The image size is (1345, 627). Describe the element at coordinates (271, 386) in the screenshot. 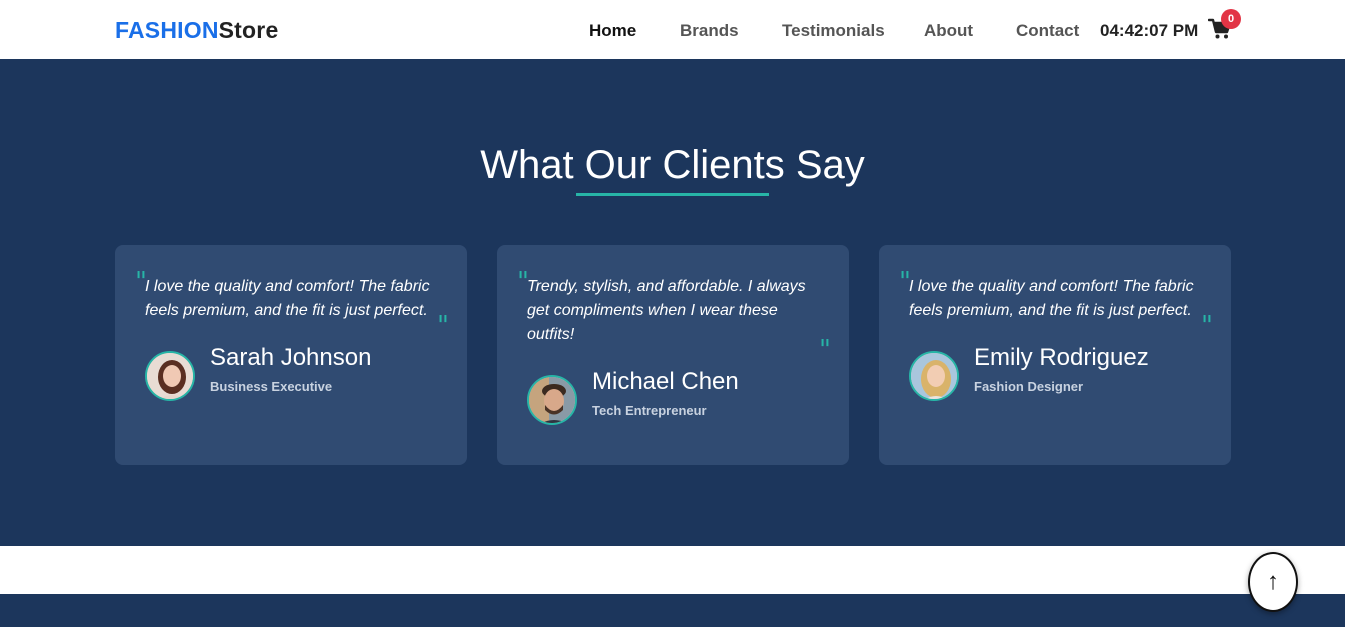

I see `client-role: Business Executive` at that location.